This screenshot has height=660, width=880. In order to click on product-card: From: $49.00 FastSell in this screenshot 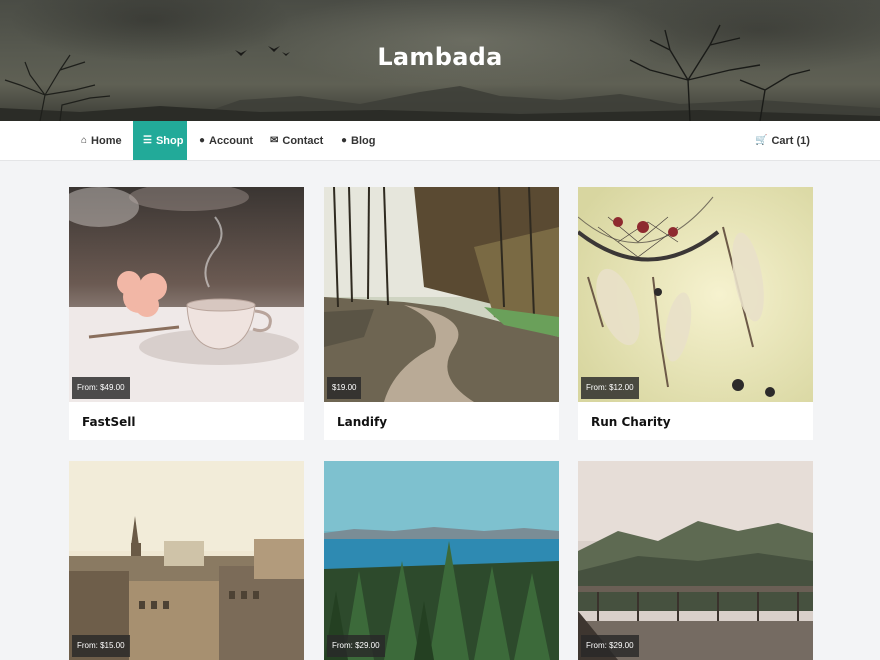, I will do `click(186, 313)`.